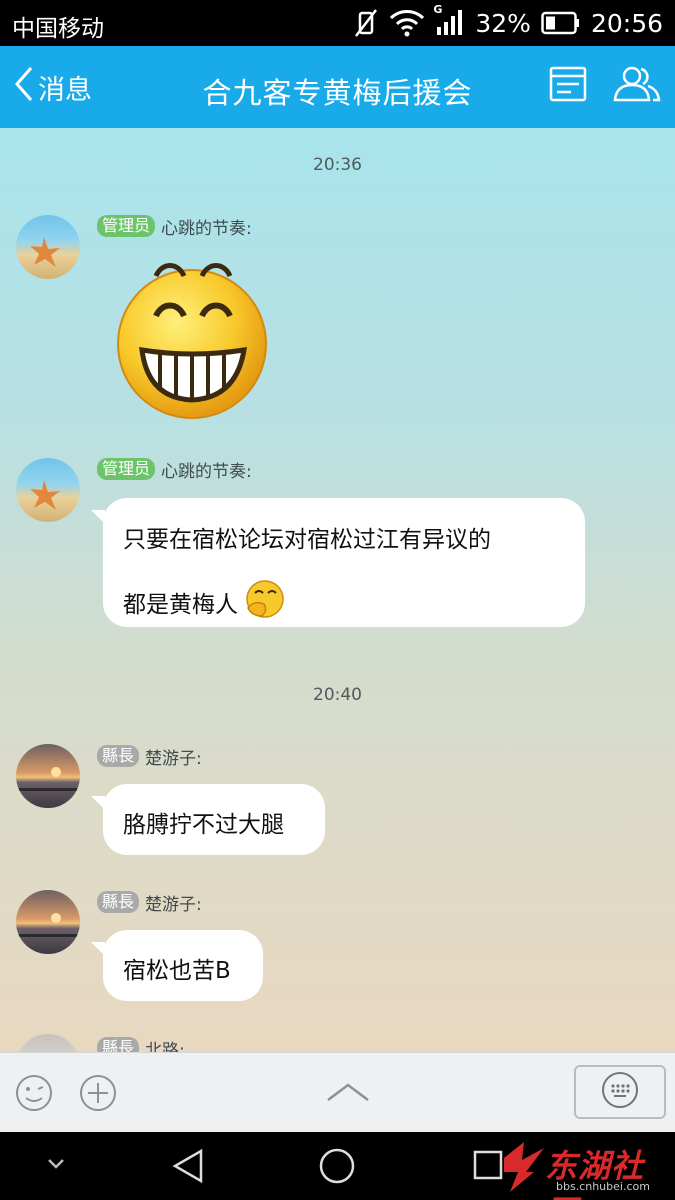  Describe the element at coordinates (407, 23) in the screenshot. I see `wifi-icon` at that location.